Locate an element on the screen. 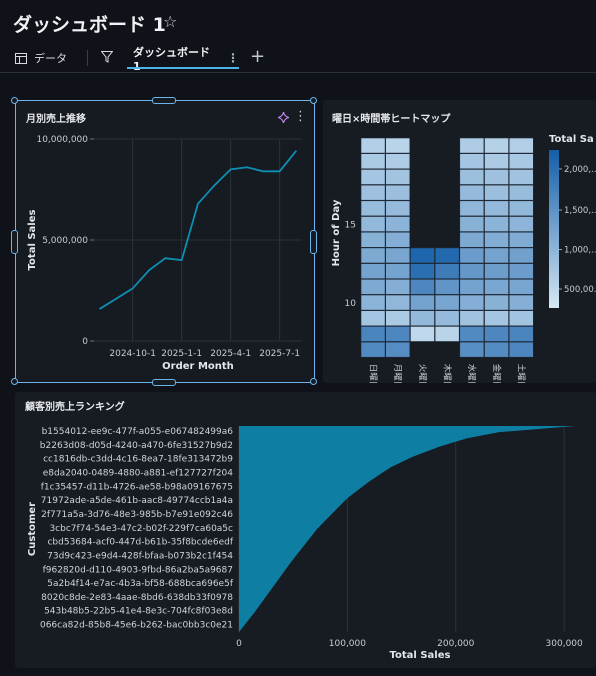 The image size is (596, 676). x-tick-label: 100,000 is located at coordinates (347, 644).